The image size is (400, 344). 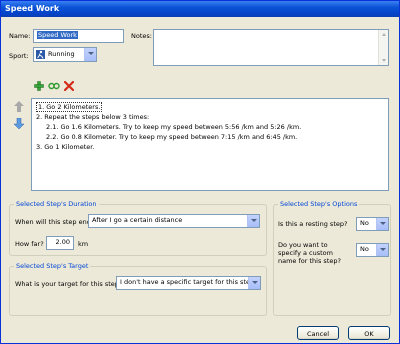 I want to click on arrow-down-icon, so click(x=19, y=123).